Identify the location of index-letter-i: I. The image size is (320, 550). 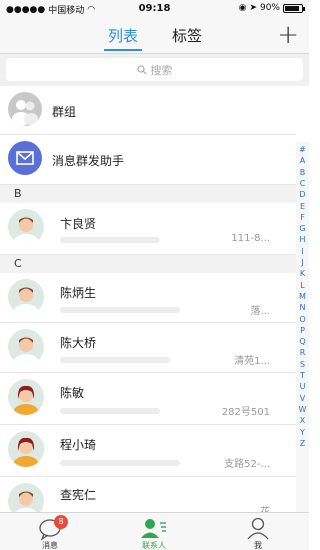
(302, 251).